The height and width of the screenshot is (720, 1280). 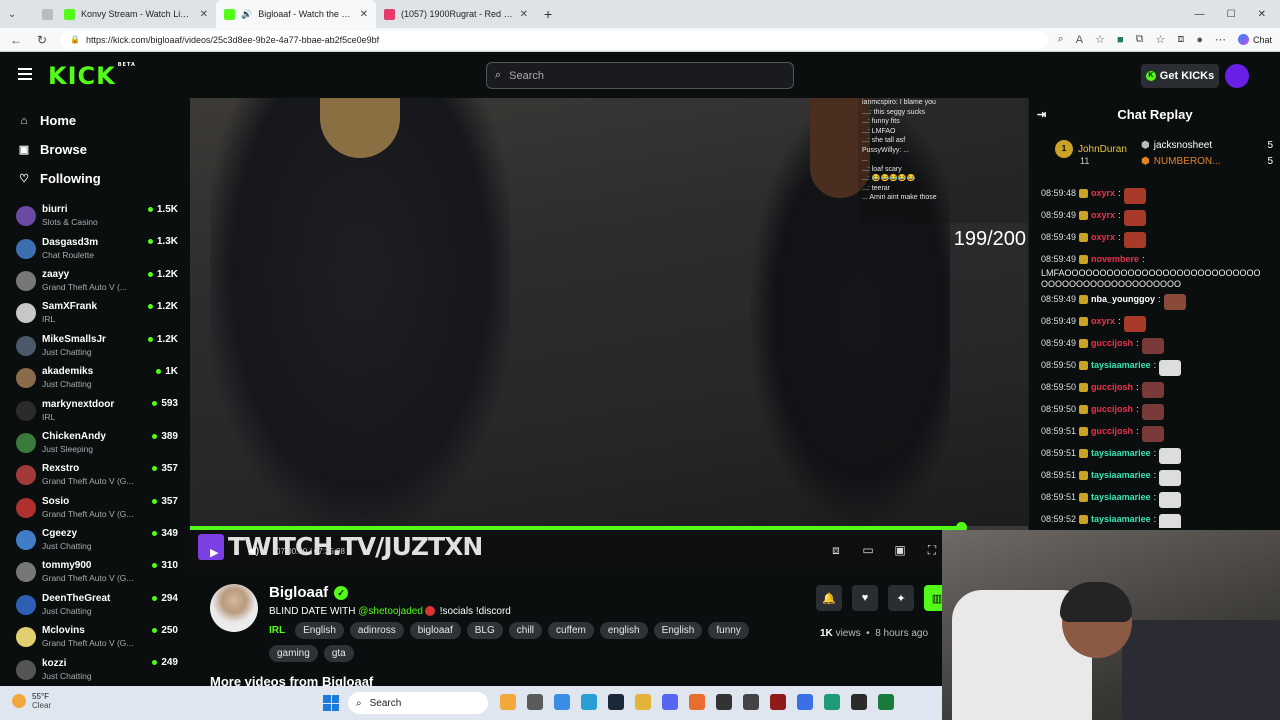 What do you see at coordinates (1140, 39) in the screenshot?
I see `puzzle-icon: ⧉` at bounding box center [1140, 39].